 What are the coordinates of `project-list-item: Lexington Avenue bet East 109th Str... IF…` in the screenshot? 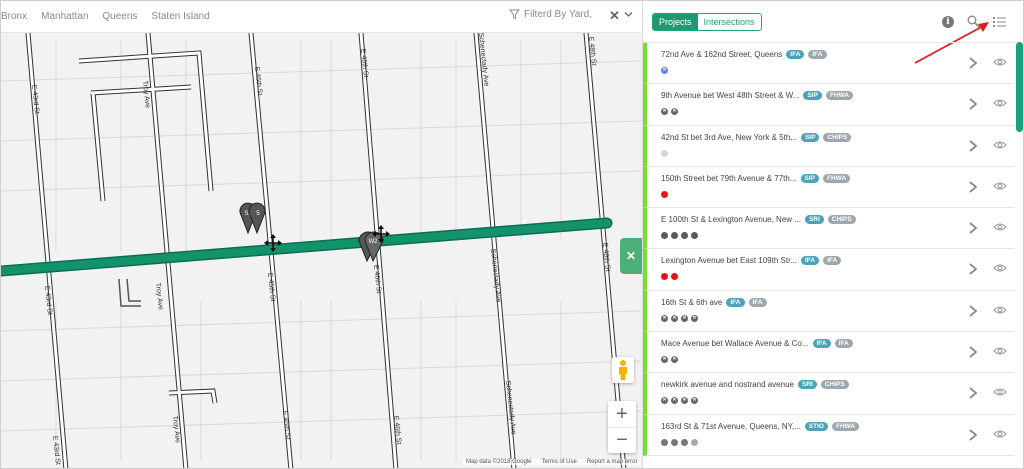 It's located at (828, 270).